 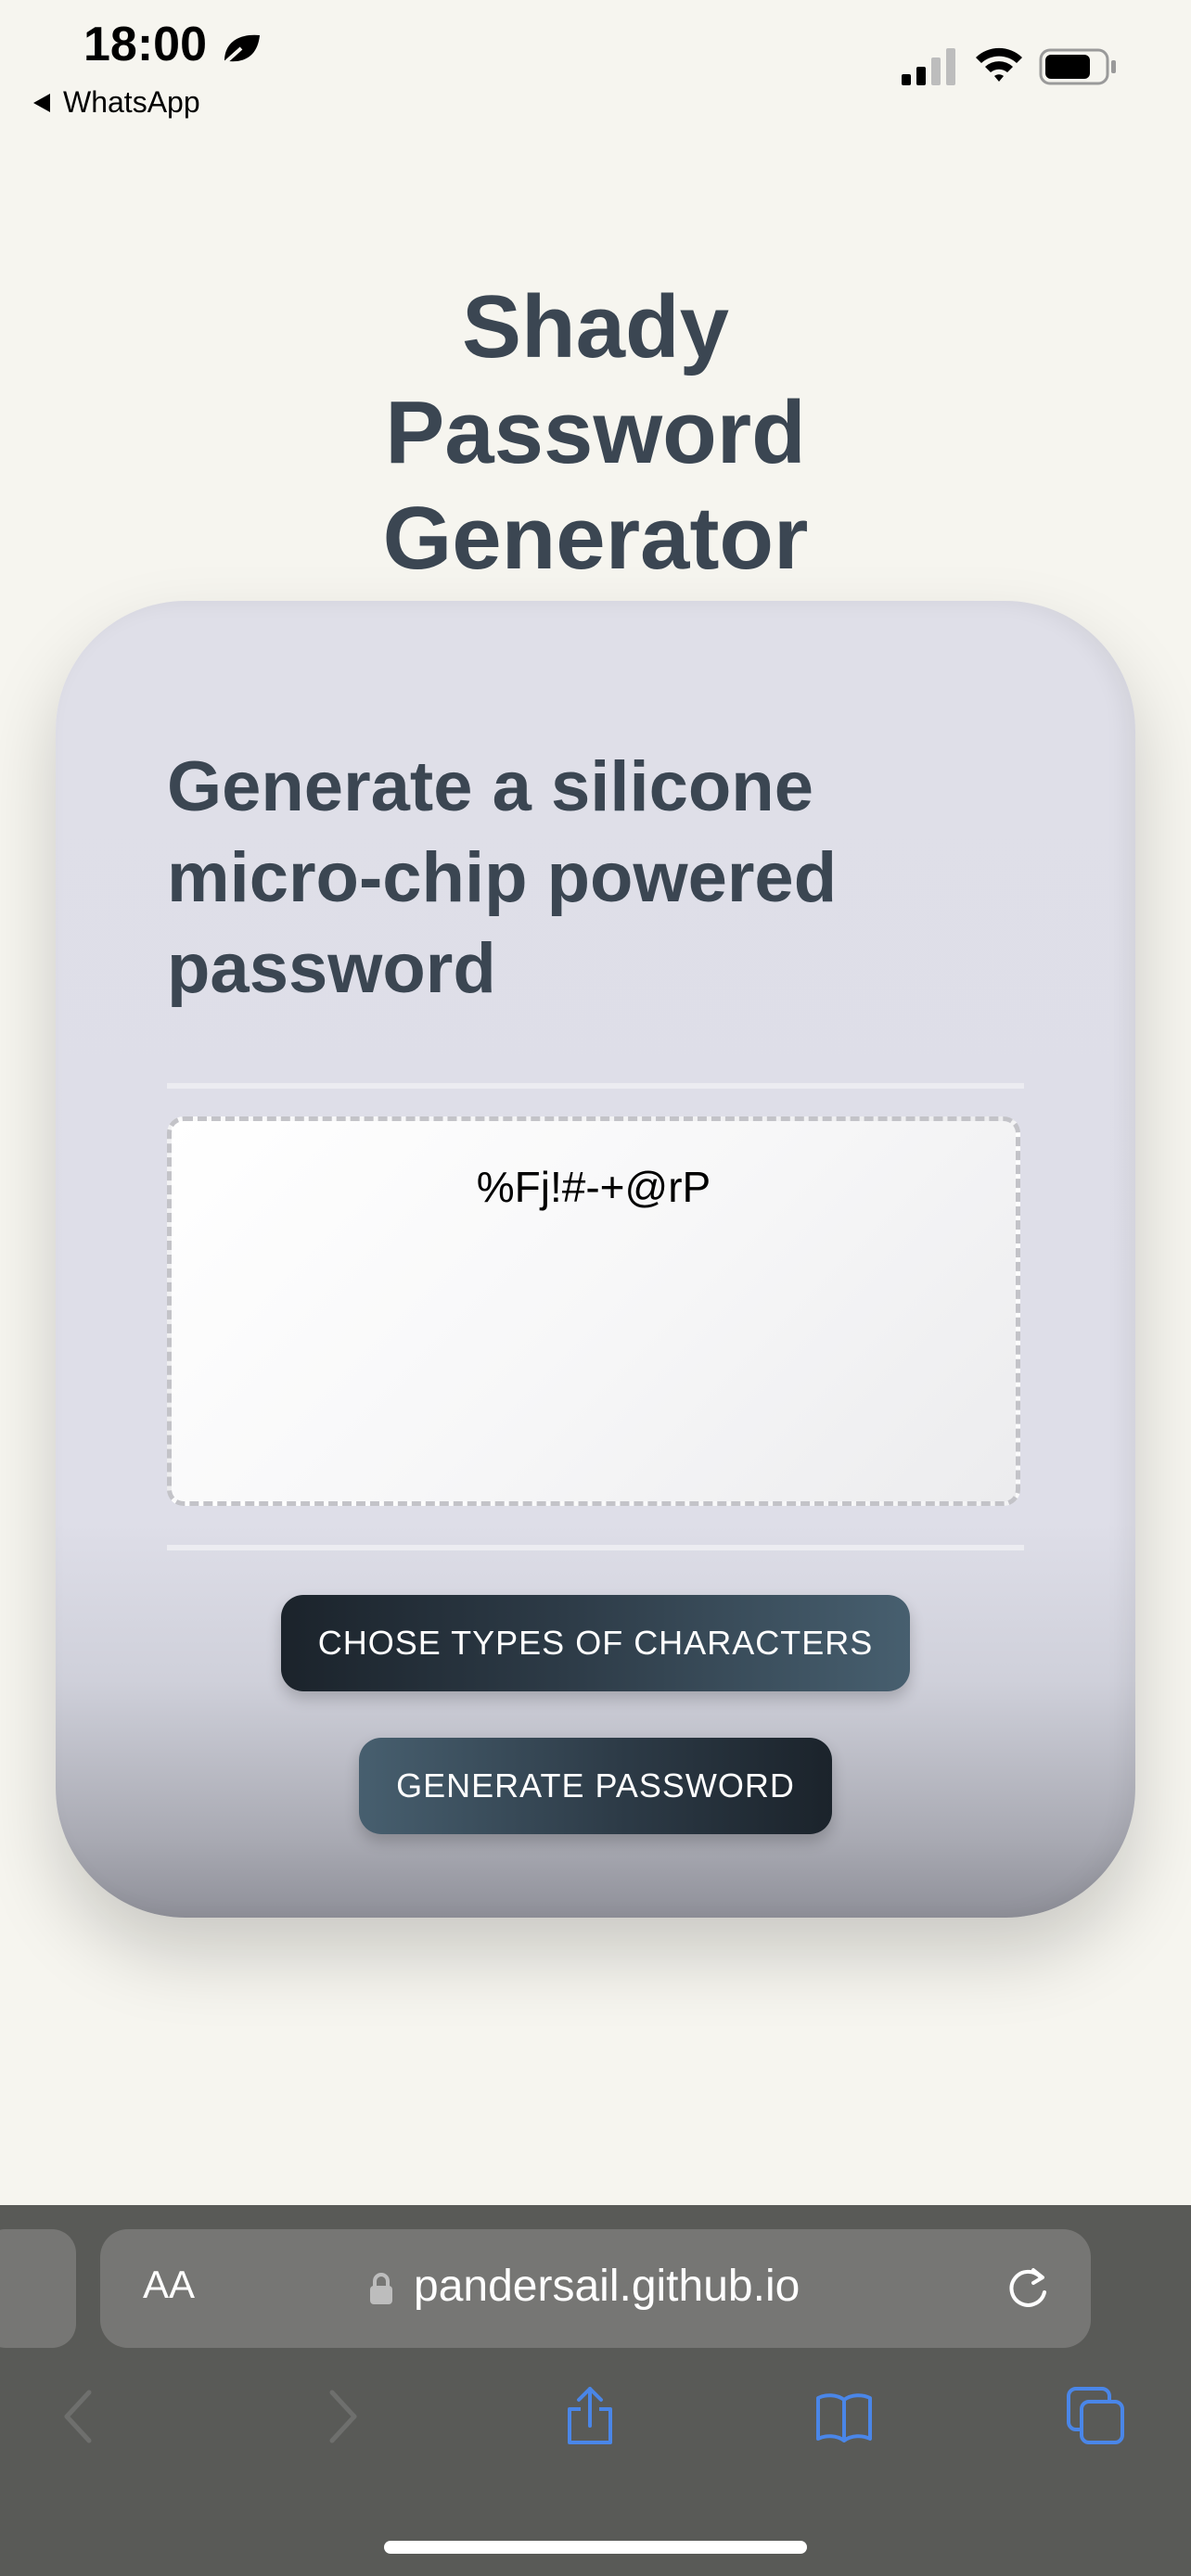 What do you see at coordinates (595, 1786) in the screenshot?
I see `generate-password-button: GENERATE PASSWORD` at bounding box center [595, 1786].